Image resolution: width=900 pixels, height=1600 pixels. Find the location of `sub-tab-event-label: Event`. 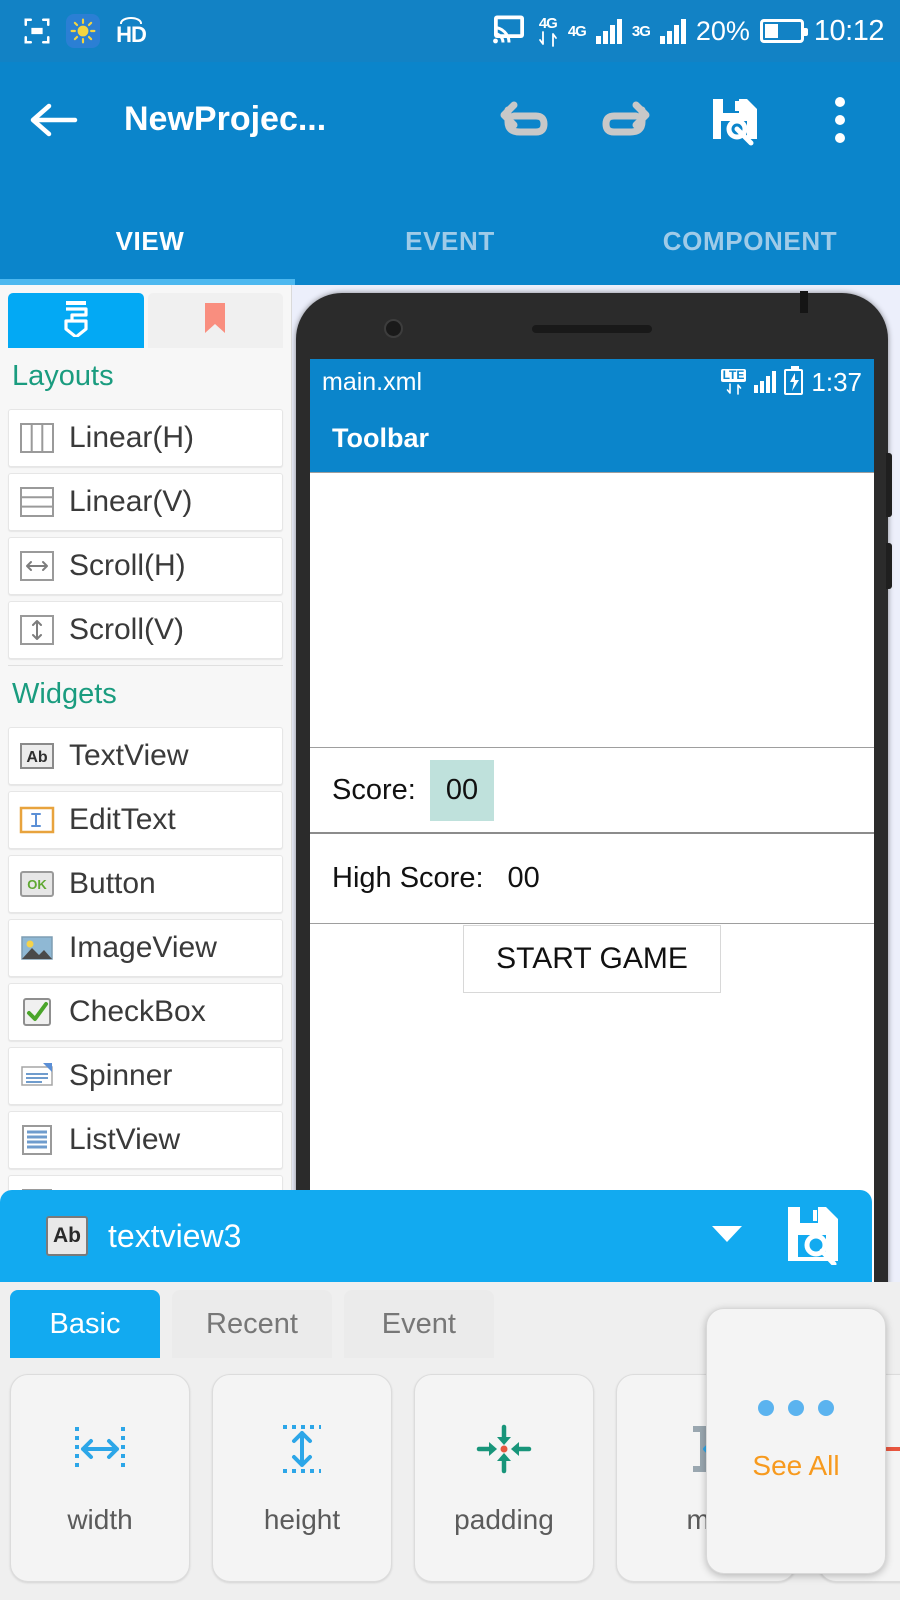

sub-tab-event-label: Event is located at coordinates (418, 1323).